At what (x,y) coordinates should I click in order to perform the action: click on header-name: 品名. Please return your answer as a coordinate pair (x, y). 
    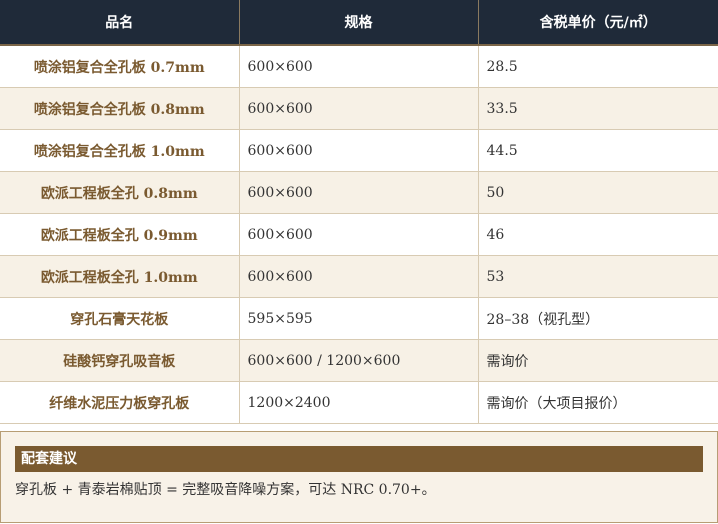
    Looking at the image, I should click on (120, 23).